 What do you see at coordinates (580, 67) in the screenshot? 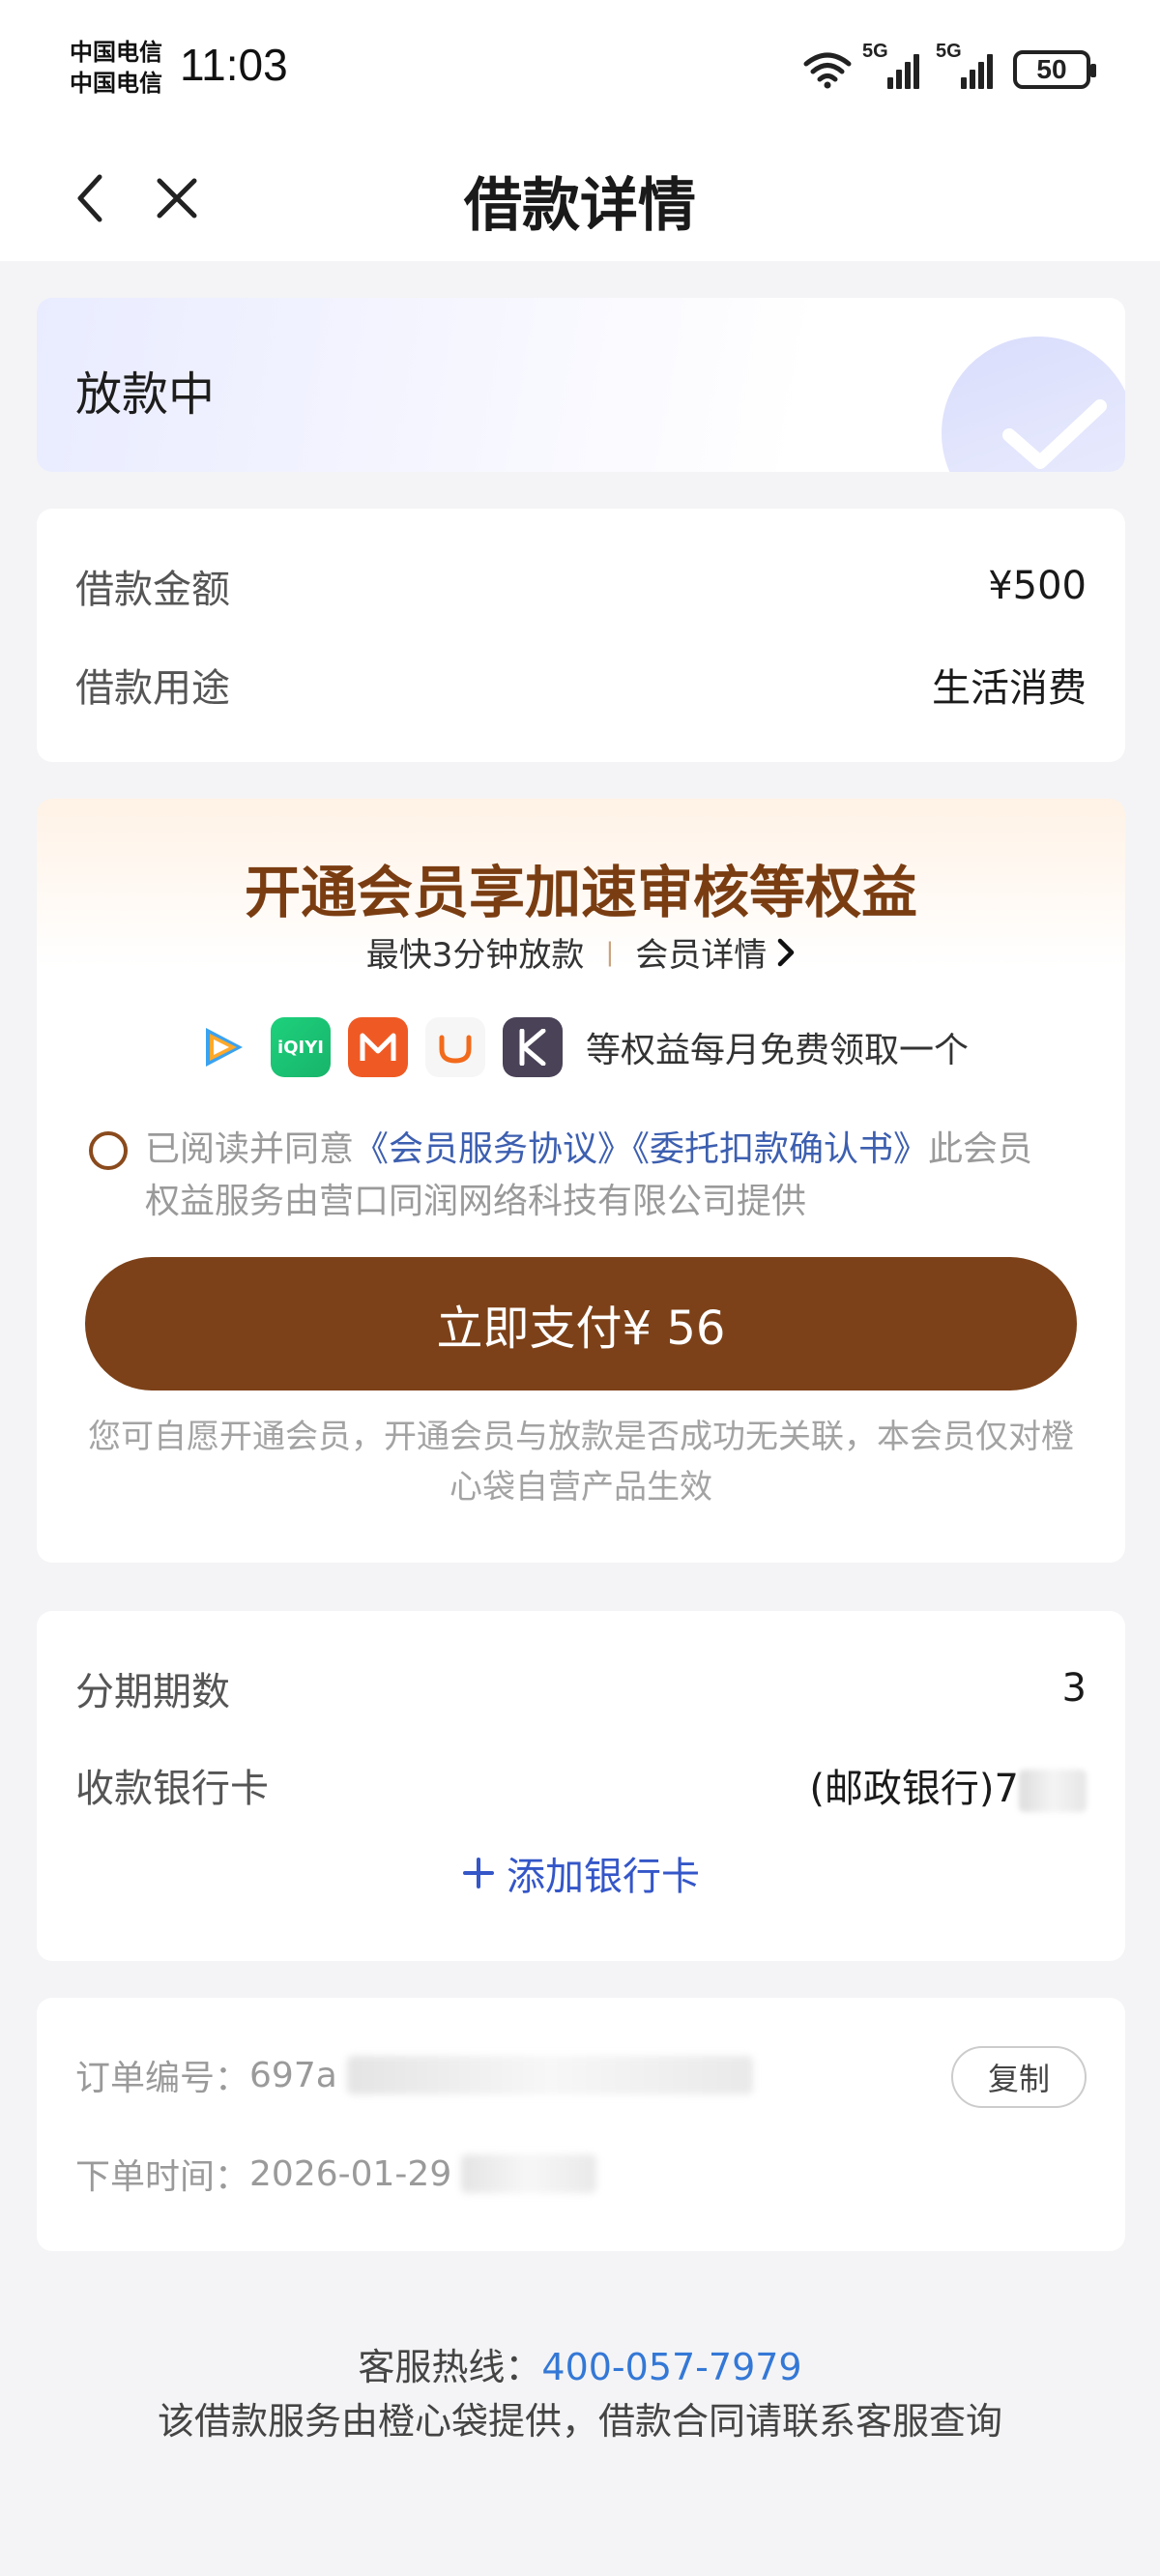
I see `status-bar: 中国电信 中国电信 11:03 5G 5G 50` at bounding box center [580, 67].